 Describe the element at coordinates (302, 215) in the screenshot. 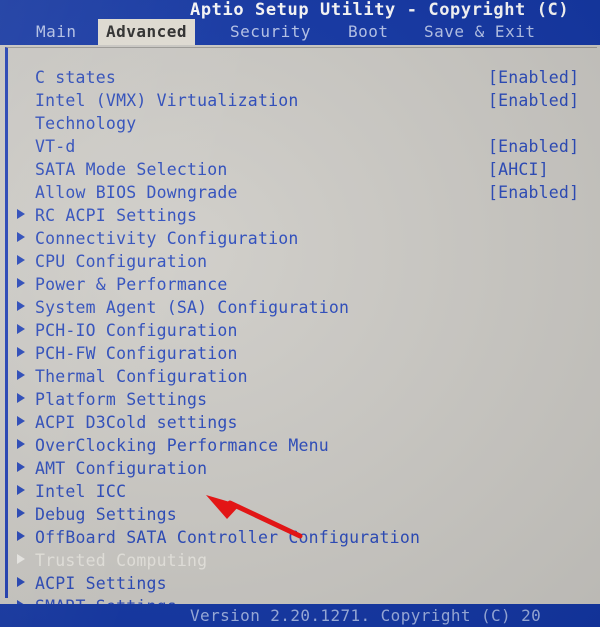

I see `submenu-item-rc-acpi-settings: RC ACPI Settings` at that location.